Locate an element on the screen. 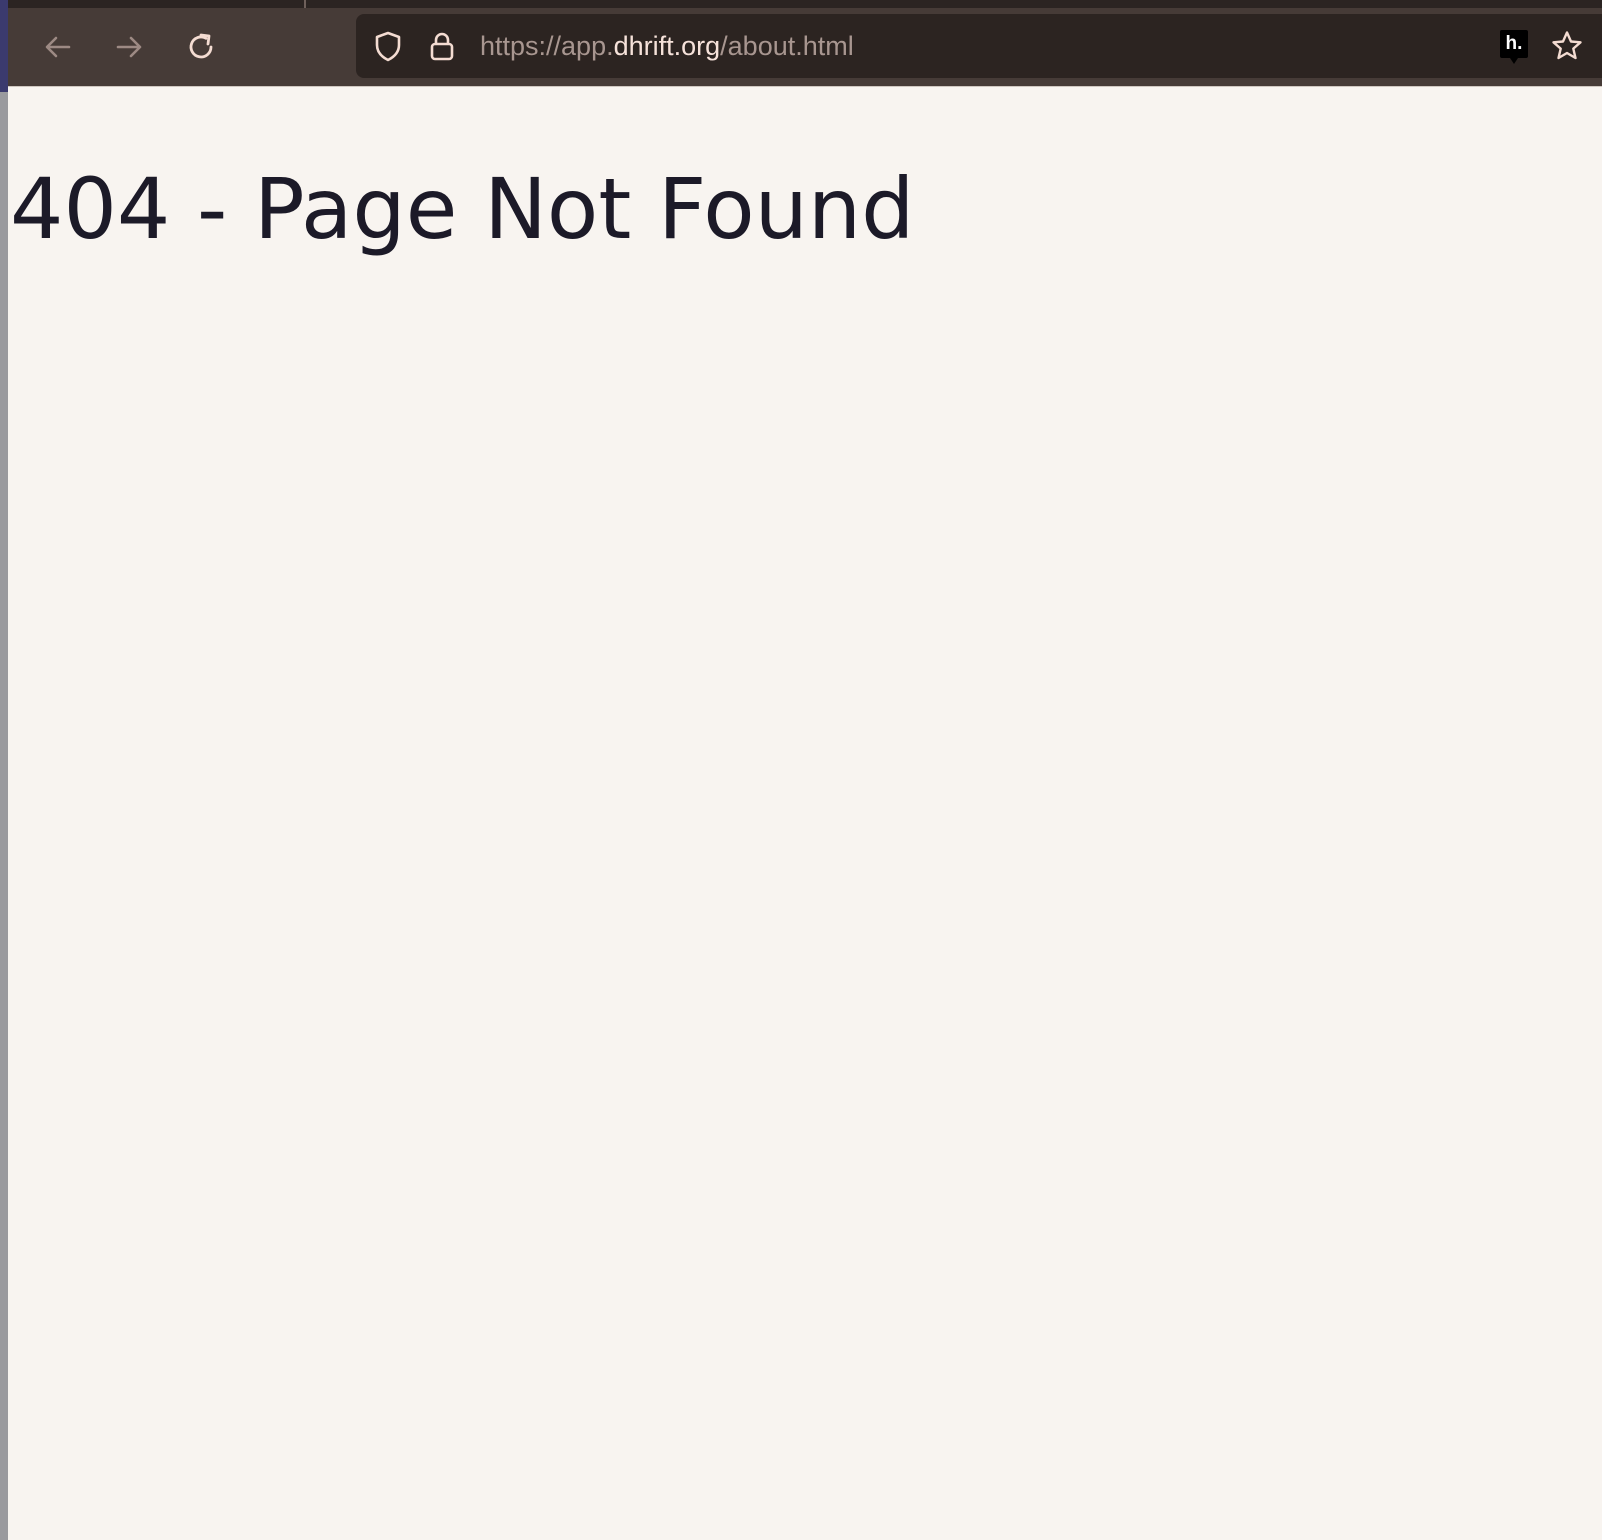 The image size is (1602, 1540). shield-icon is located at coordinates (388, 46).